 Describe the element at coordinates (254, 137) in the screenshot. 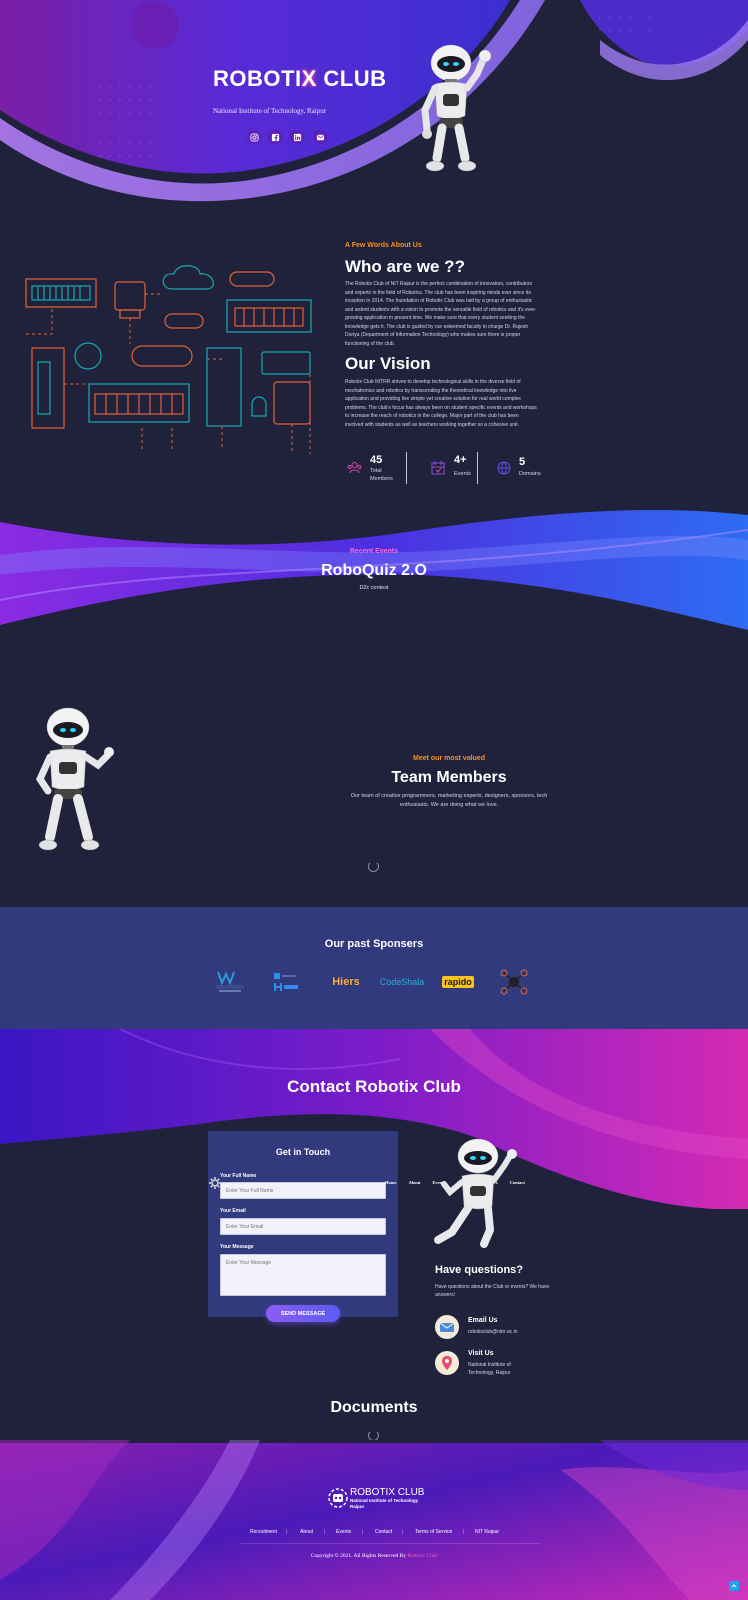

I see `instagram-icon` at that location.